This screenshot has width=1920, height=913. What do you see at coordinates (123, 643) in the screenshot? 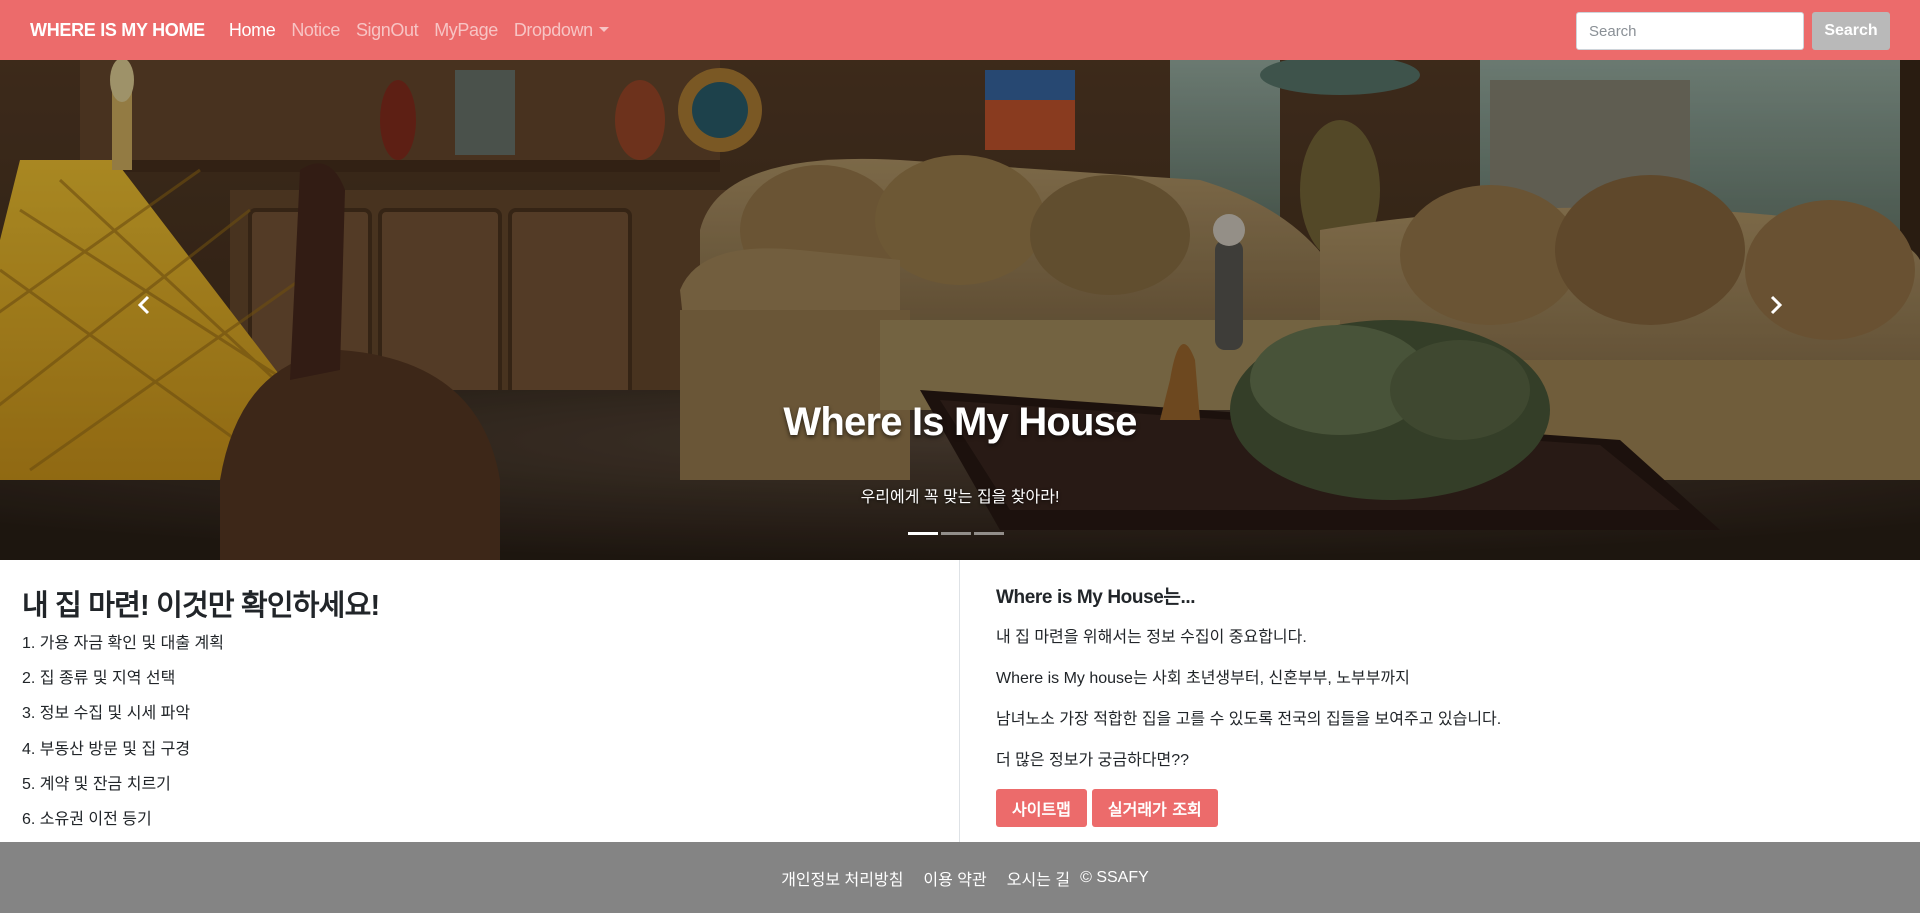
I see `checklist-item: 1. 가용 자금 확인 및 대출 계획` at bounding box center [123, 643].